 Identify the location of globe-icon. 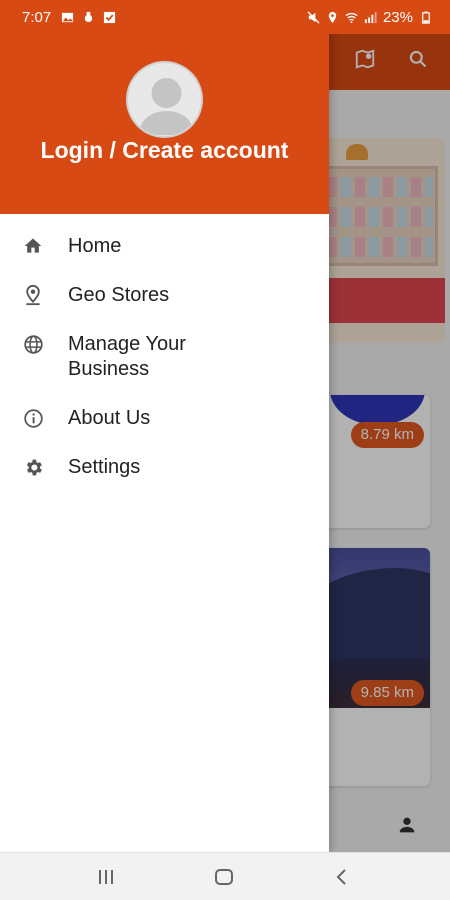
(33, 344).